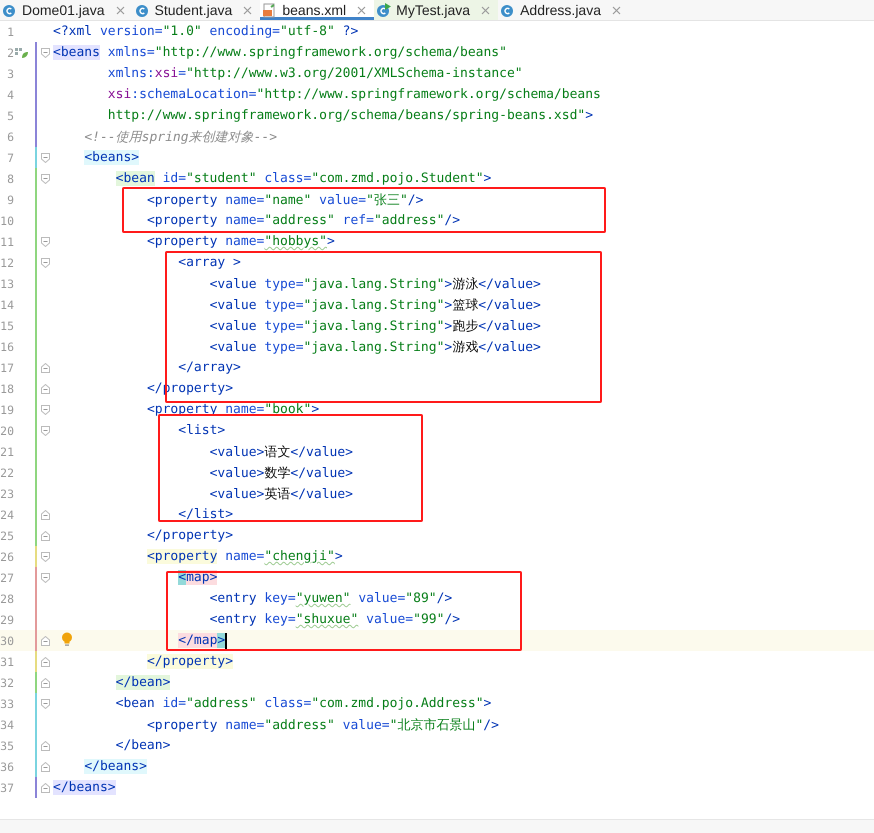  Describe the element at coordinates (564, 10) in the screenshot. I see `file-tab: Address.java` at that location.